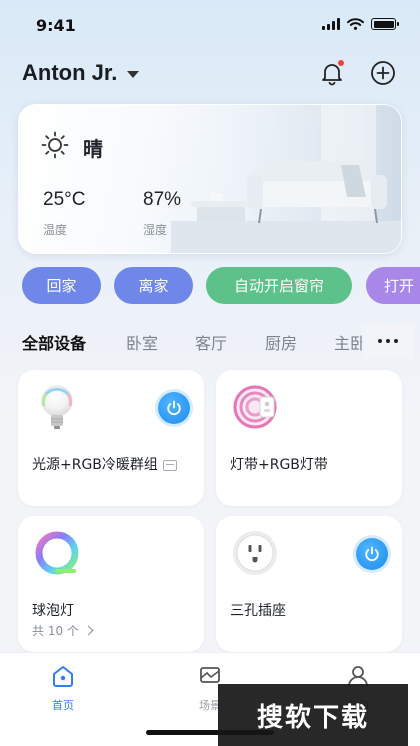  I want to click on scene-chips: 回家 离家 自动开启窗帘 打开, so click(221, 287).